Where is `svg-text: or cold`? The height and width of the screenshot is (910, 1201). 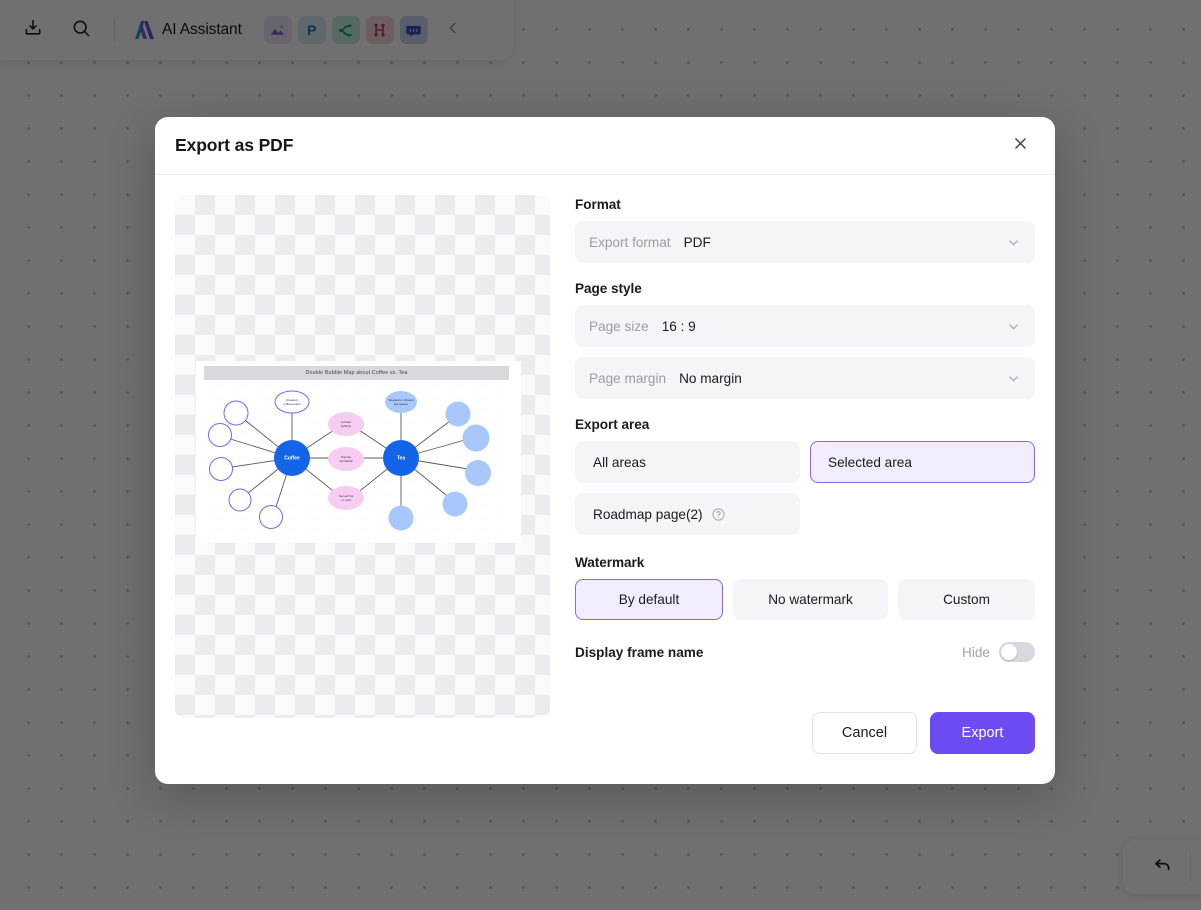
svg-text: or cold is located at coordinates (345, 500).